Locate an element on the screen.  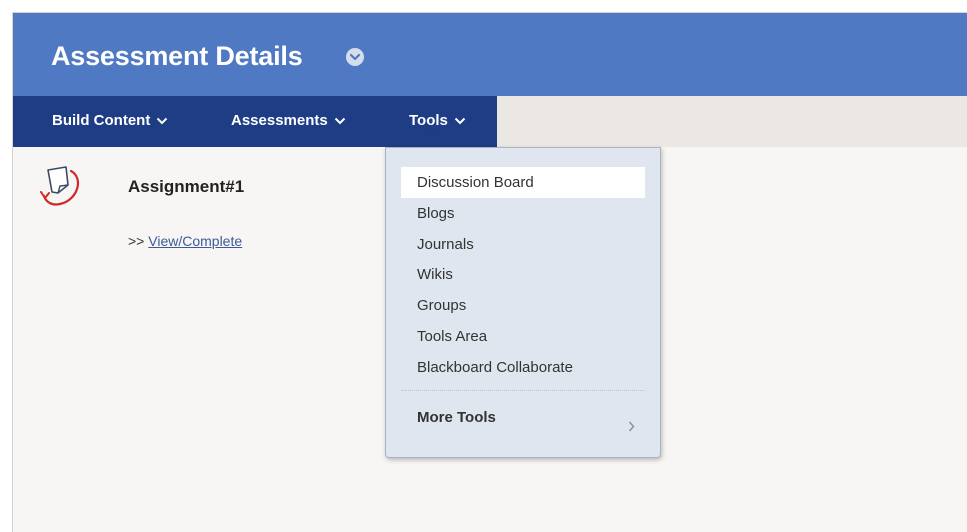
nav-build-content-label: Build Content is located at coordinates (101, 120).